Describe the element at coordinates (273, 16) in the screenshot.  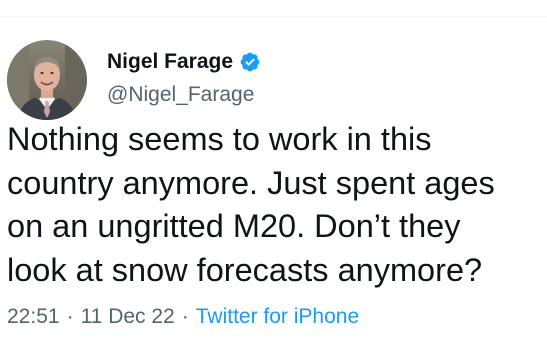
I see `top-divider` at that location.